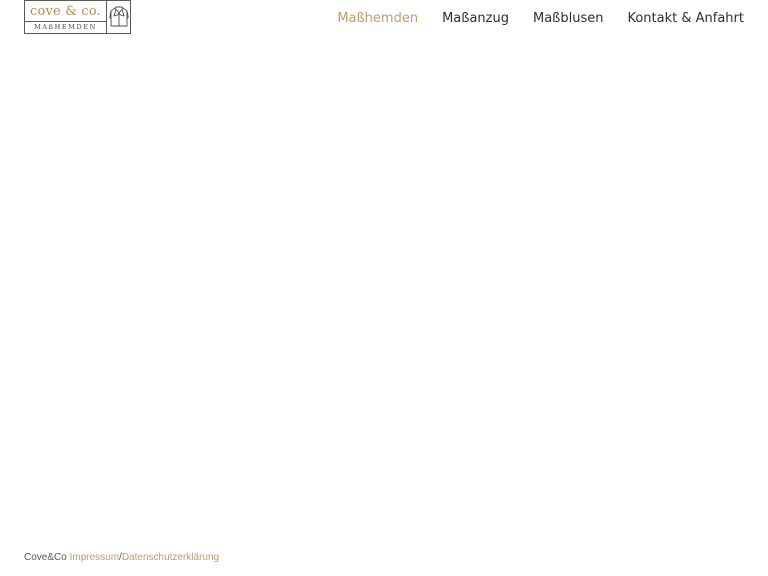  Describe the element at coordinates (170, 557) in the screenshot. I see `footer-link-datenschutz: Datenschutzerklärung` at that location.